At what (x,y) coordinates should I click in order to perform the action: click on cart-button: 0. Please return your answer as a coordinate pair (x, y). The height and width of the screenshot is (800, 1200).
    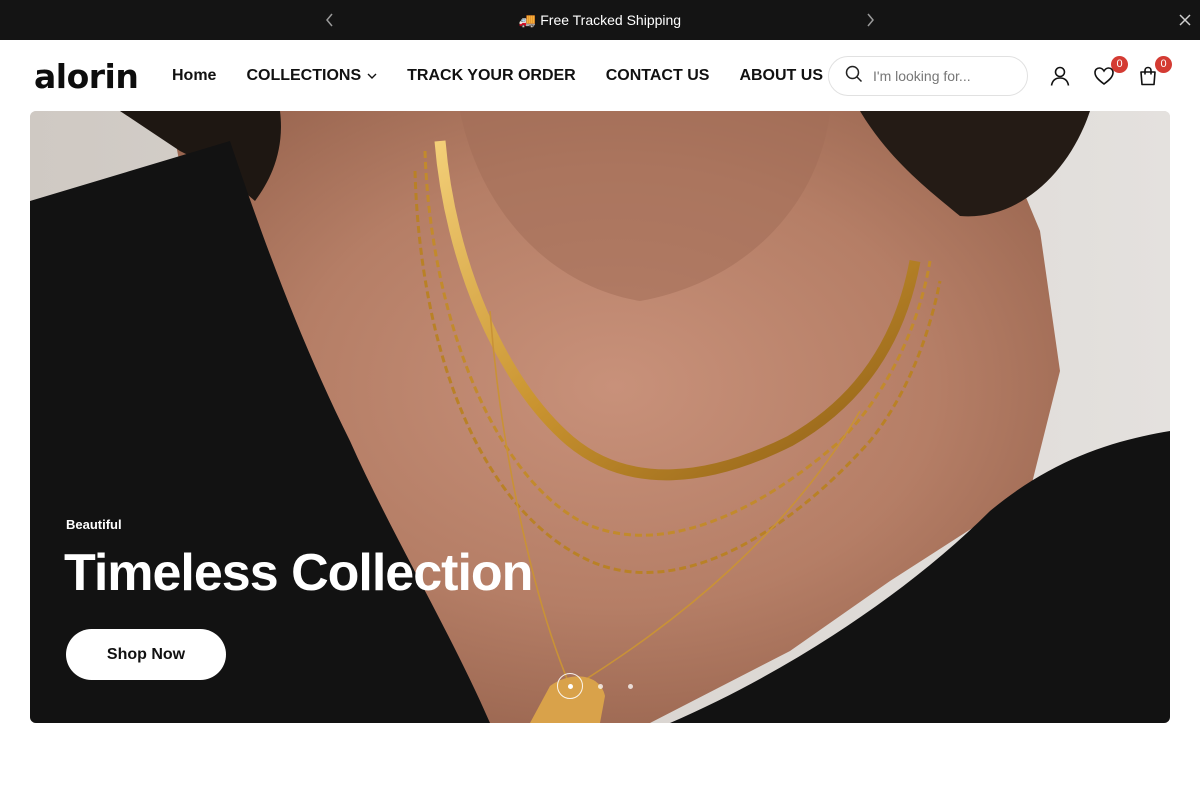
    Looking at the image, I should click on (1154, 72).